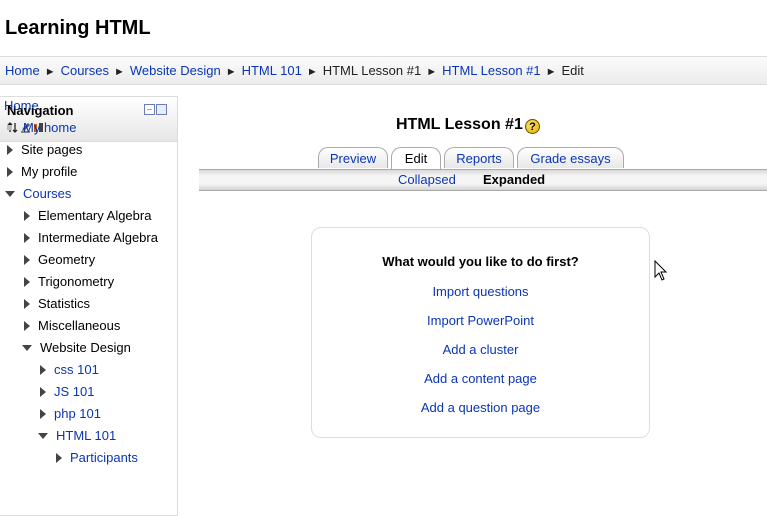 Image resolution: width=767 pixels, height=516 pixels. Describe the element at coordinates (22, 70) in the screenshot. I see `breadcrumb-home: Home` at that location.